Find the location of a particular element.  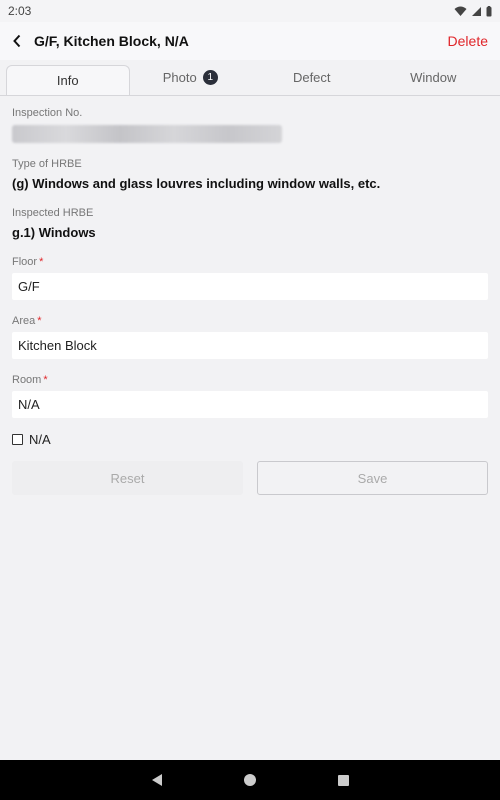

inspected-hrbe-label: Inspected HRBE is located at coordinates (53, 213).